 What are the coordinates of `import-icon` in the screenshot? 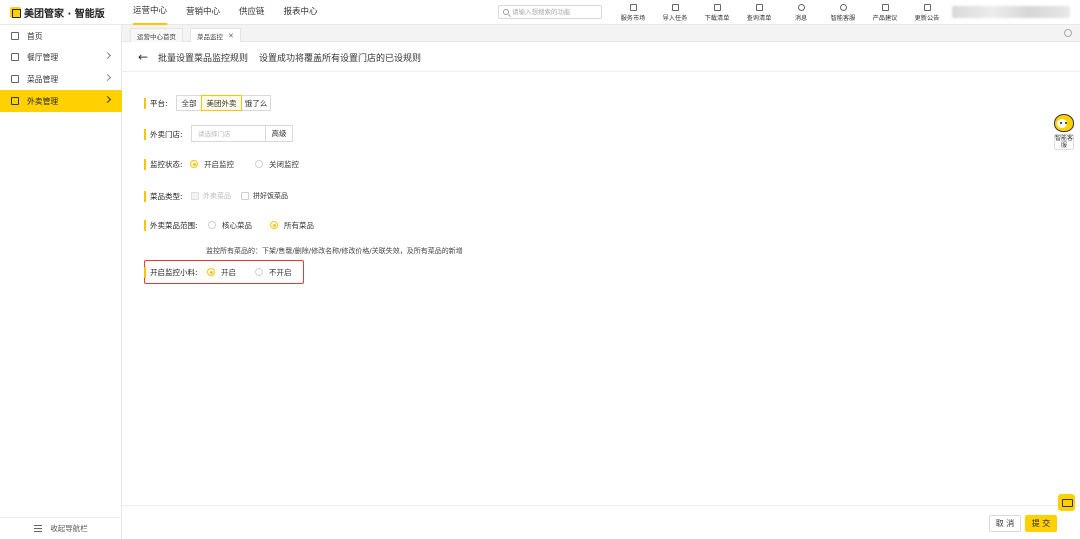 It's located at (675, 7).